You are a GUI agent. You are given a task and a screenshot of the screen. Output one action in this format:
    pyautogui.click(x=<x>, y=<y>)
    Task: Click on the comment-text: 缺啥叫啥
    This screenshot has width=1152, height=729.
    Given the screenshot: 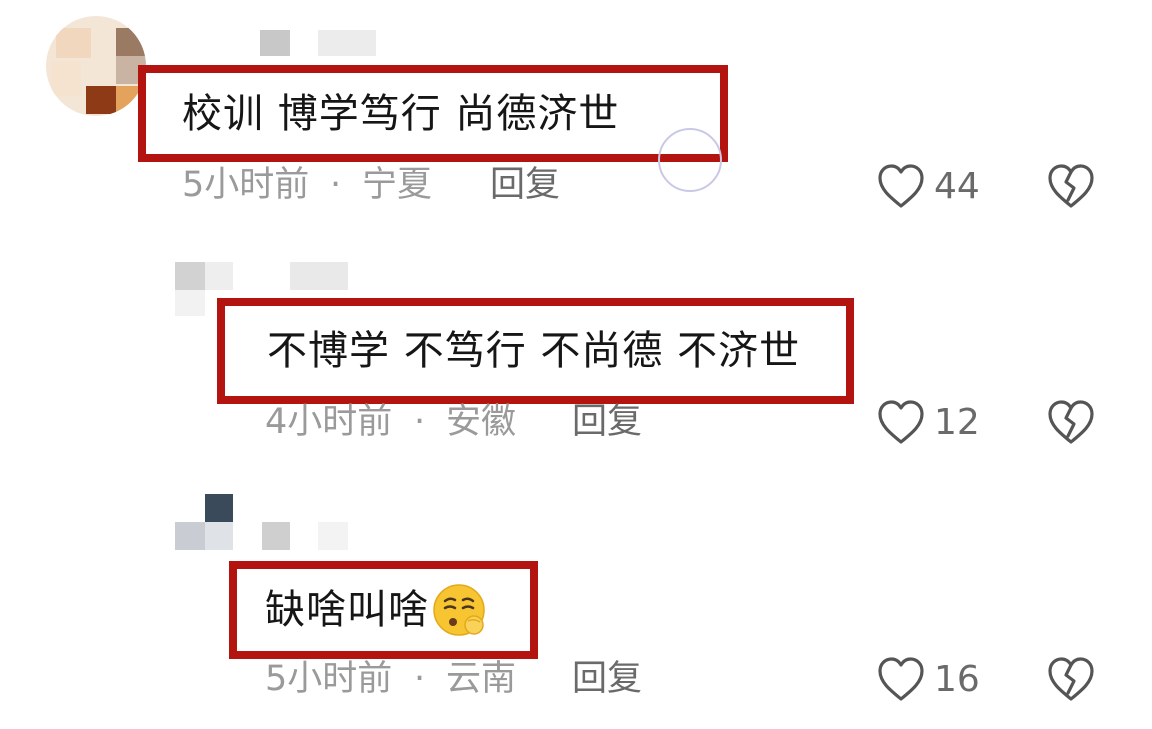 What is the action you would take?
    pyautogui.click(x=347, y=610)
    